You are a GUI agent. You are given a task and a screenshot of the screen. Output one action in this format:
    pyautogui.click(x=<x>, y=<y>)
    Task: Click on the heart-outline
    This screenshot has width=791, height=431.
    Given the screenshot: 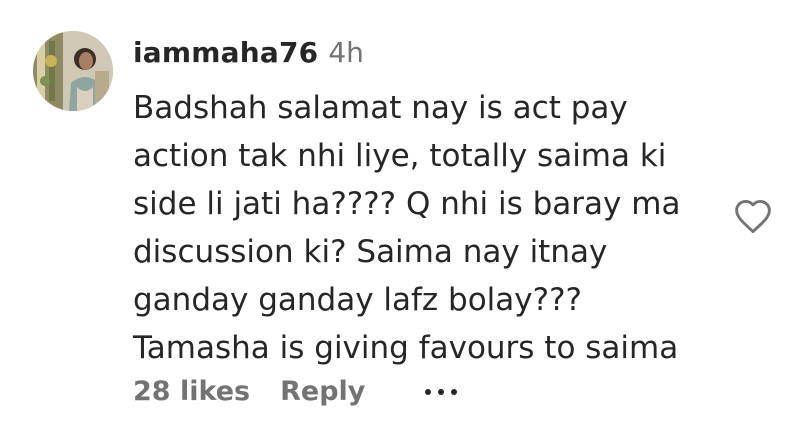 What is the action you would take?
    pyautogui.click(x=753, y=216)
    